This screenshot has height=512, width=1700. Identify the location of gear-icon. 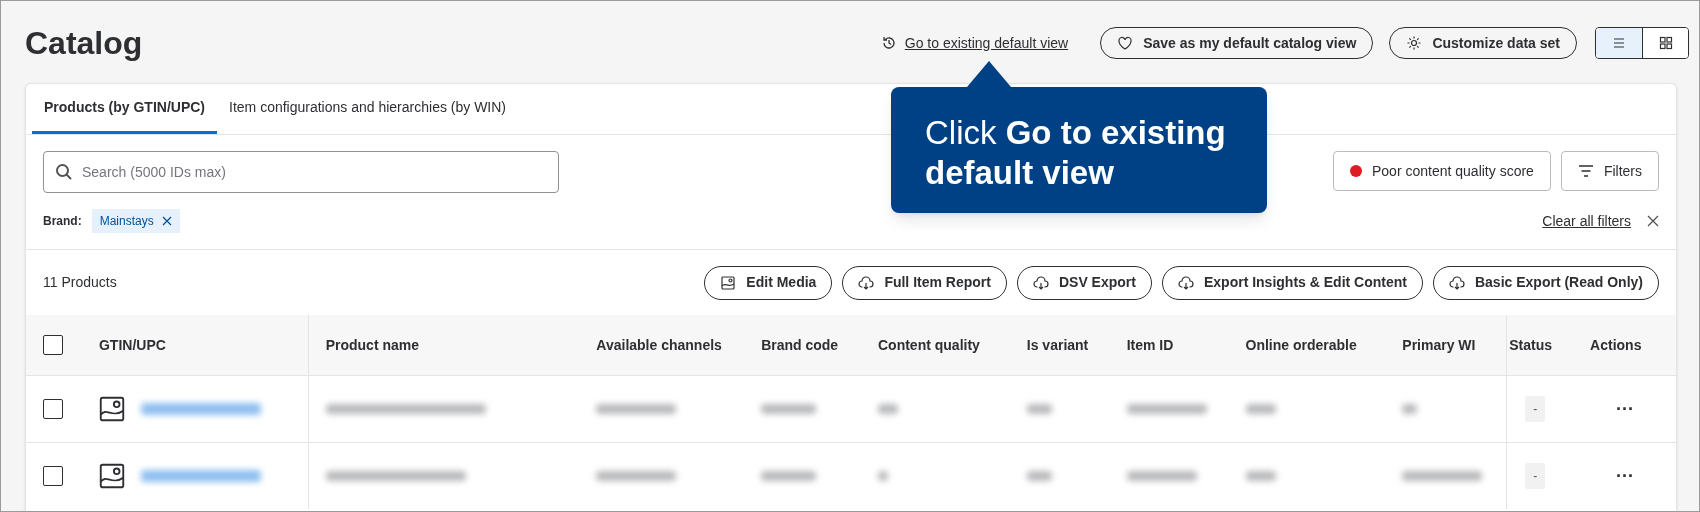
(1414, 43).